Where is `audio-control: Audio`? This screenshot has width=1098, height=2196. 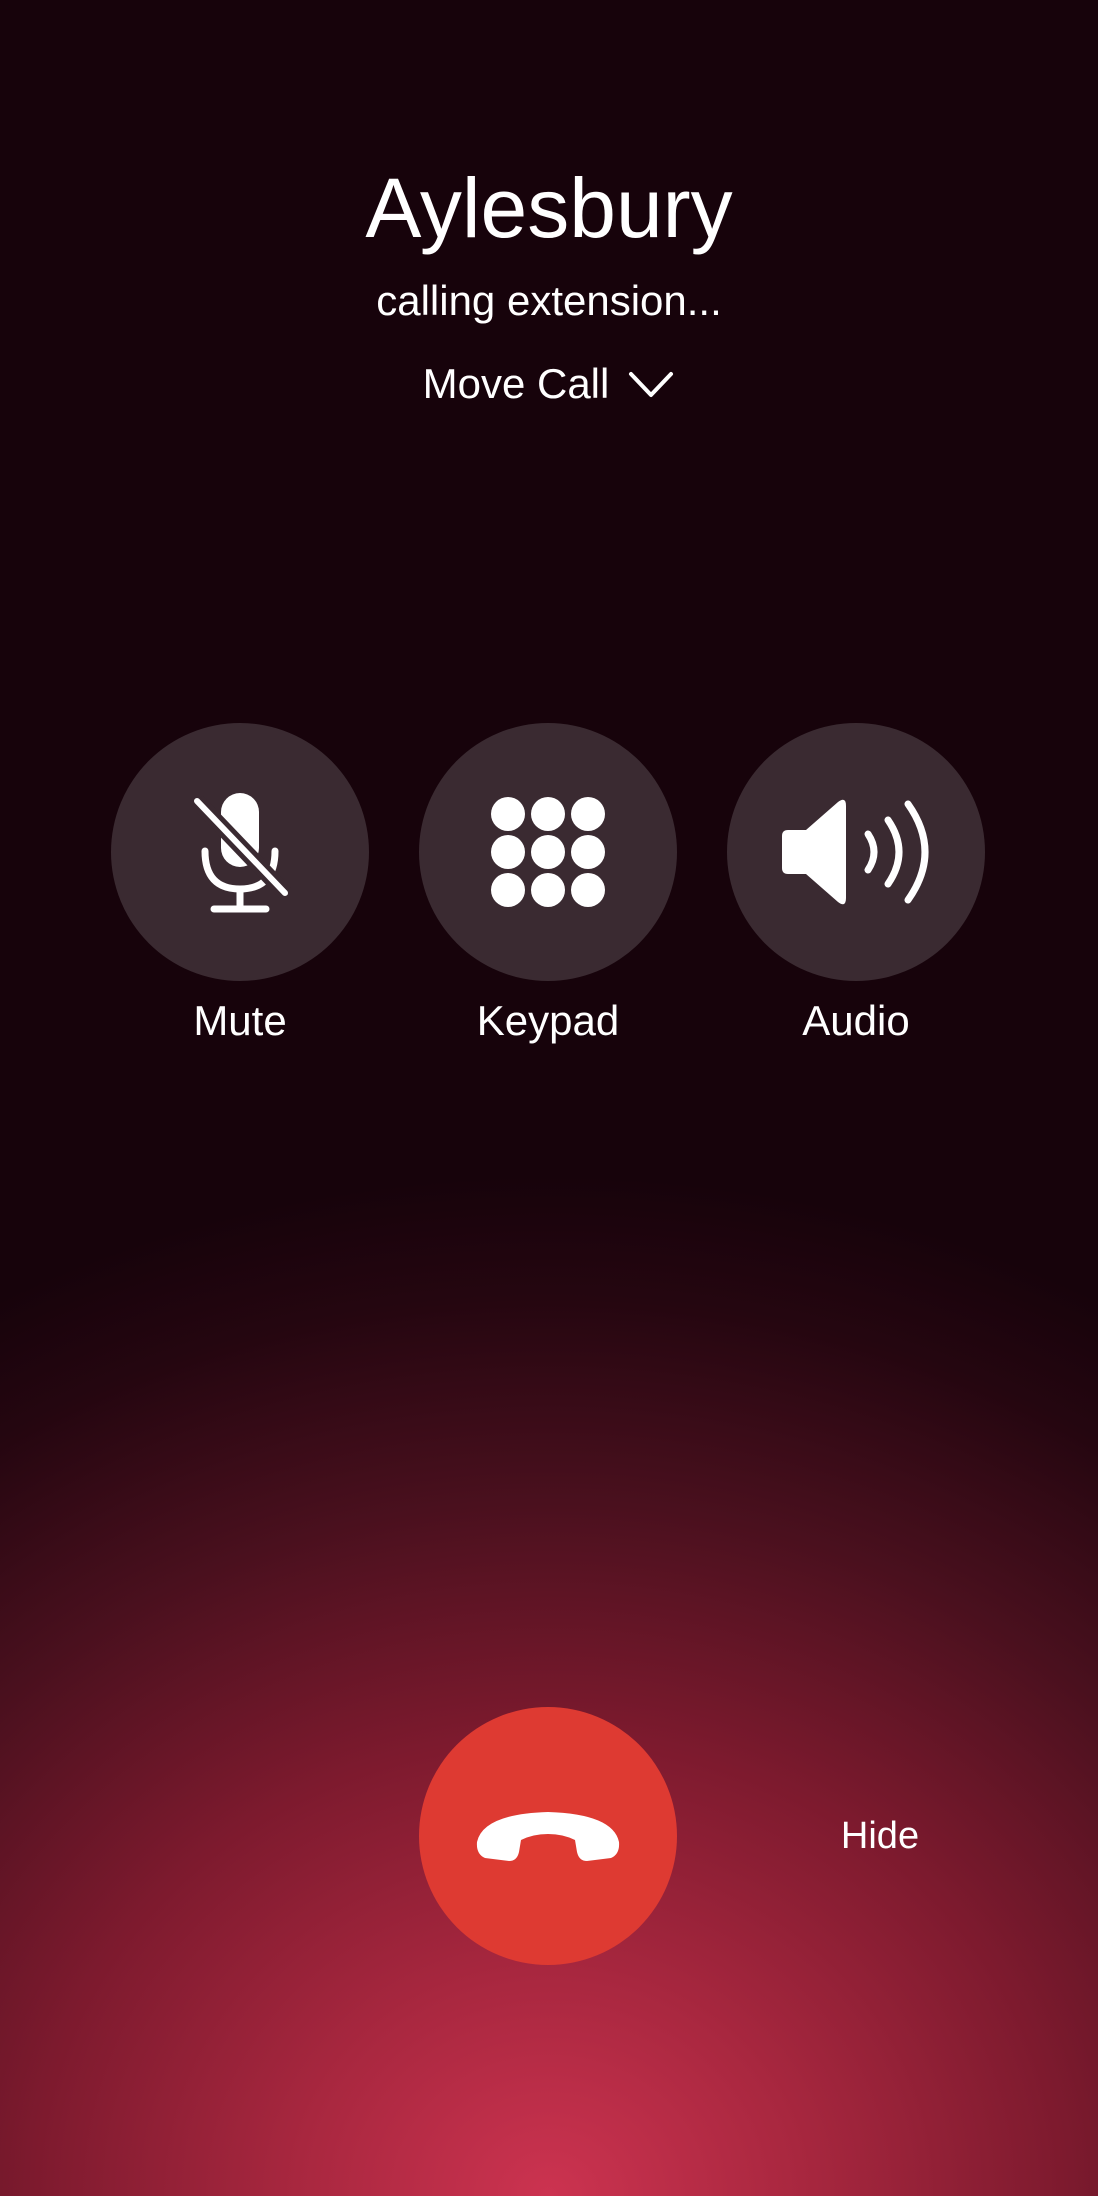
audio-control: Audio is located at coordinates (856, 886).